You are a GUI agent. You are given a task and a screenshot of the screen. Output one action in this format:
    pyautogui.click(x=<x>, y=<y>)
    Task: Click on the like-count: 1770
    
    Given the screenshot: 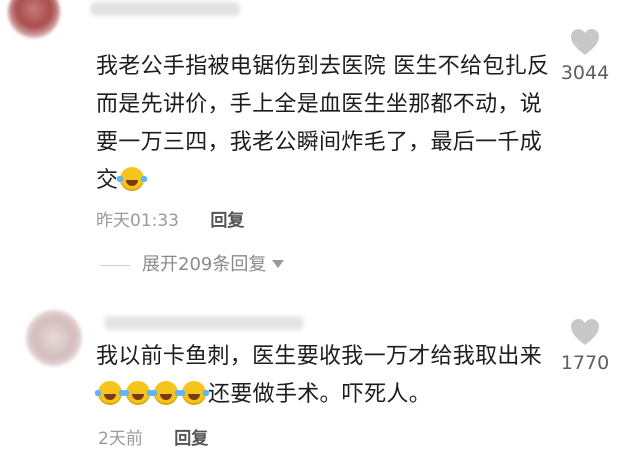 What is the action you would take?
    pyautogui.click(x=585, y=363)
    